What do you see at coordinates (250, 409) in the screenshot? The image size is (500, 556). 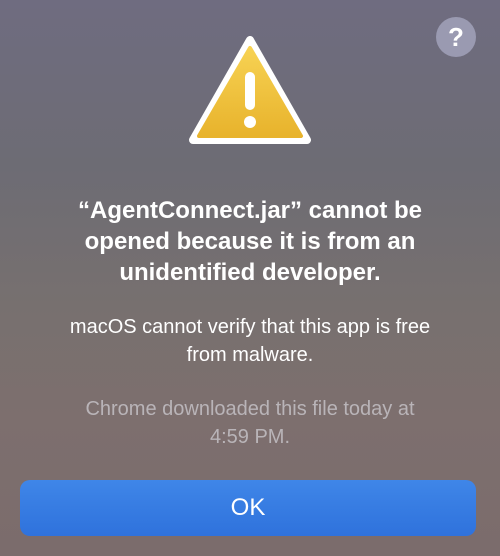 I see `download-info-line: Chrome downloaded this file today at` at bounding box center [250, 409].